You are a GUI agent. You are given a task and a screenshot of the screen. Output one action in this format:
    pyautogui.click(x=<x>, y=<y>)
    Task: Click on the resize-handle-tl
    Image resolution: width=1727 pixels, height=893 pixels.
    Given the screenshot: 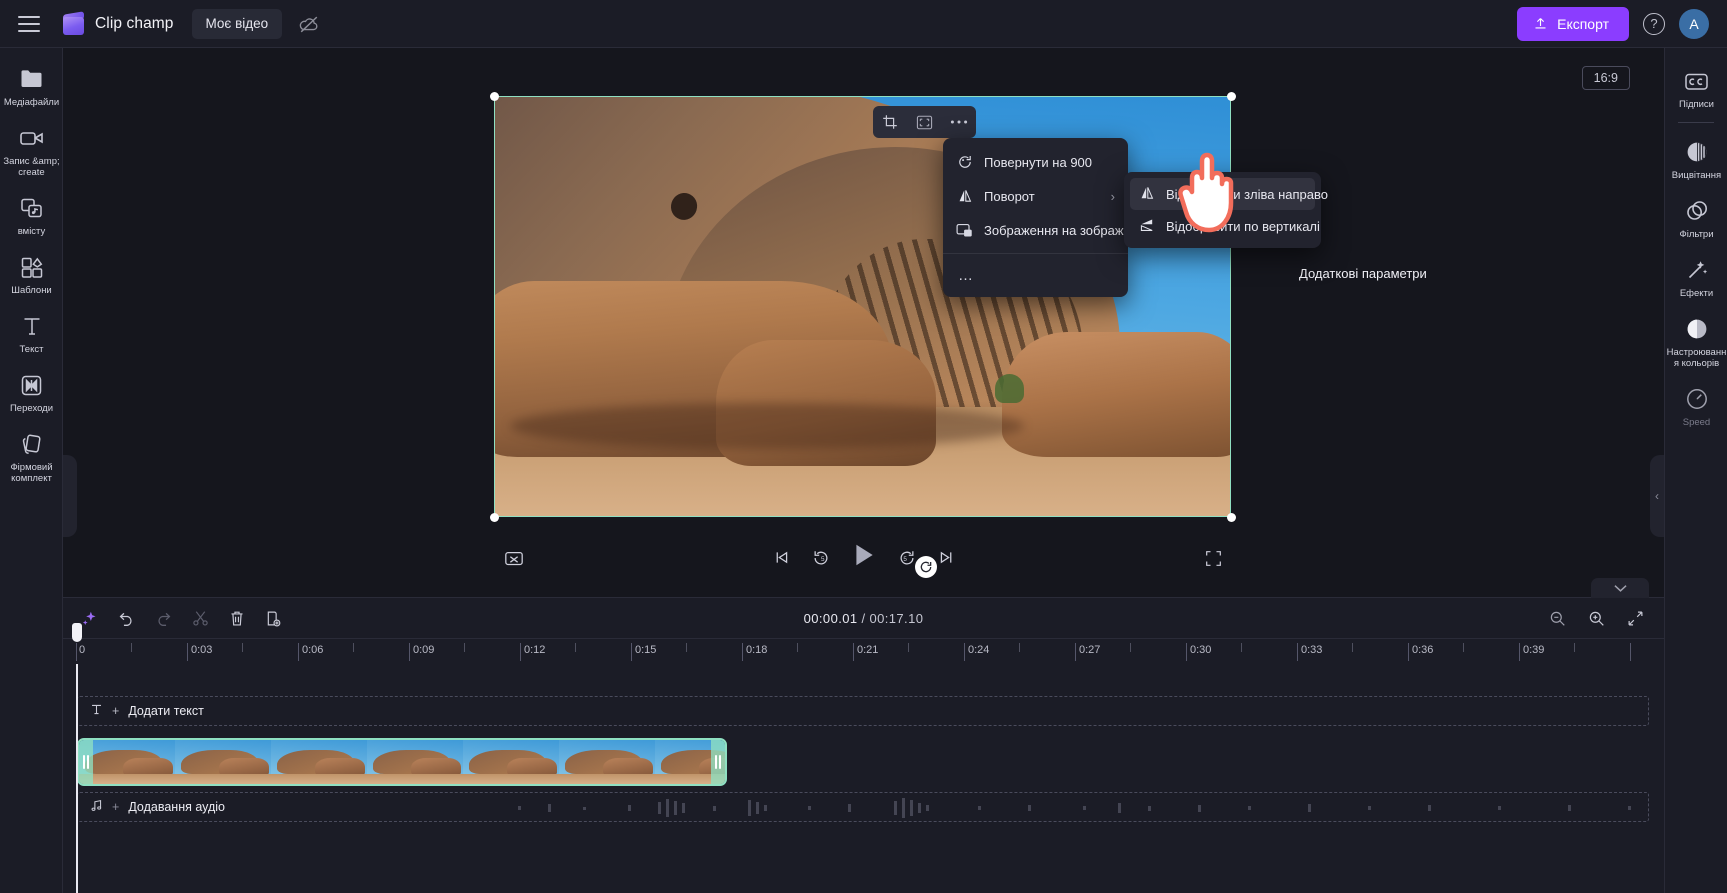 What is the action you would take?
    pyautogui.click(x=494, y=96)
    